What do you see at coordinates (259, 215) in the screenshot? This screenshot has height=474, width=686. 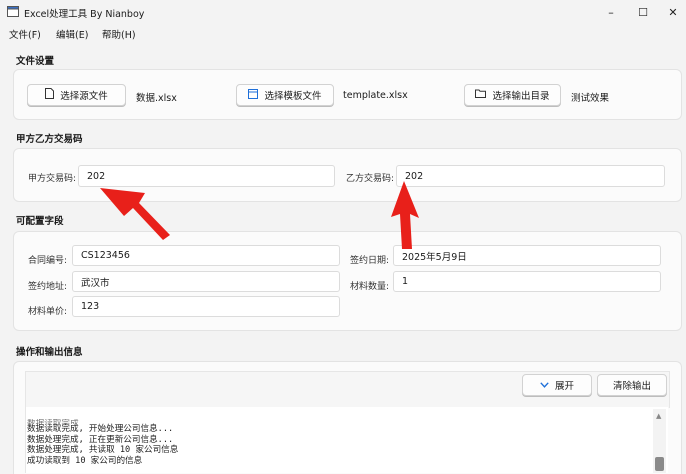 I see `annotation-arrows` at bounding box center [259, 215].